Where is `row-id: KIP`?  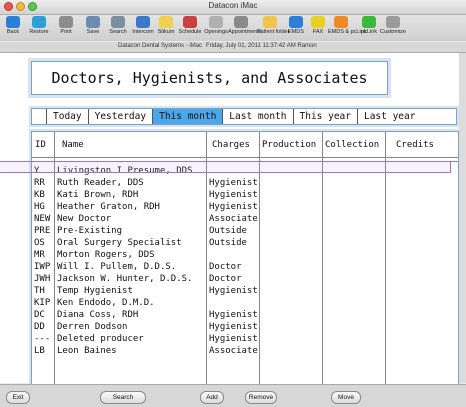
row-id: KIP is located at coordinates (42, 303).